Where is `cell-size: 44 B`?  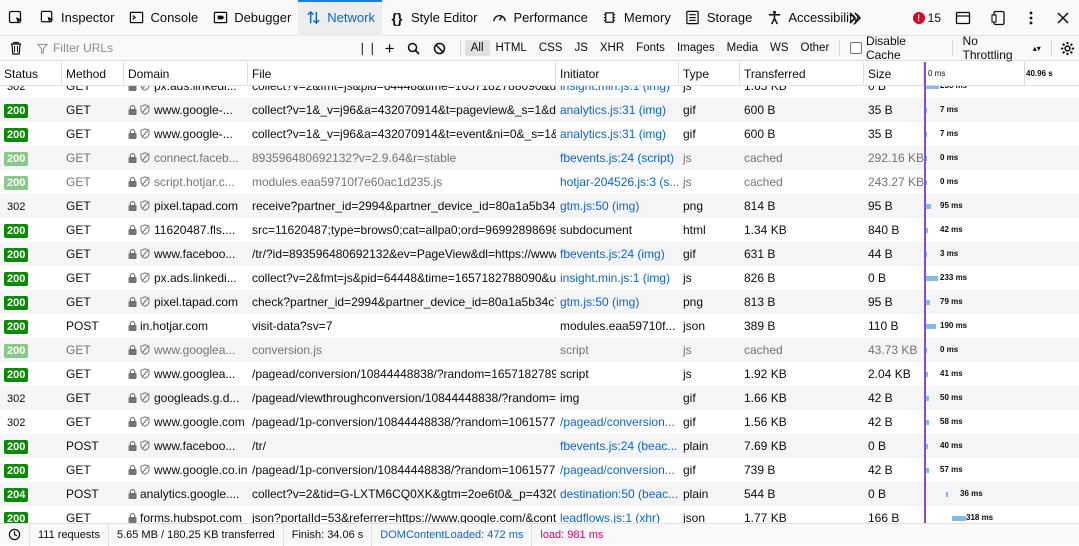 cell-size: 44 B is located at coordinates (894, 254).